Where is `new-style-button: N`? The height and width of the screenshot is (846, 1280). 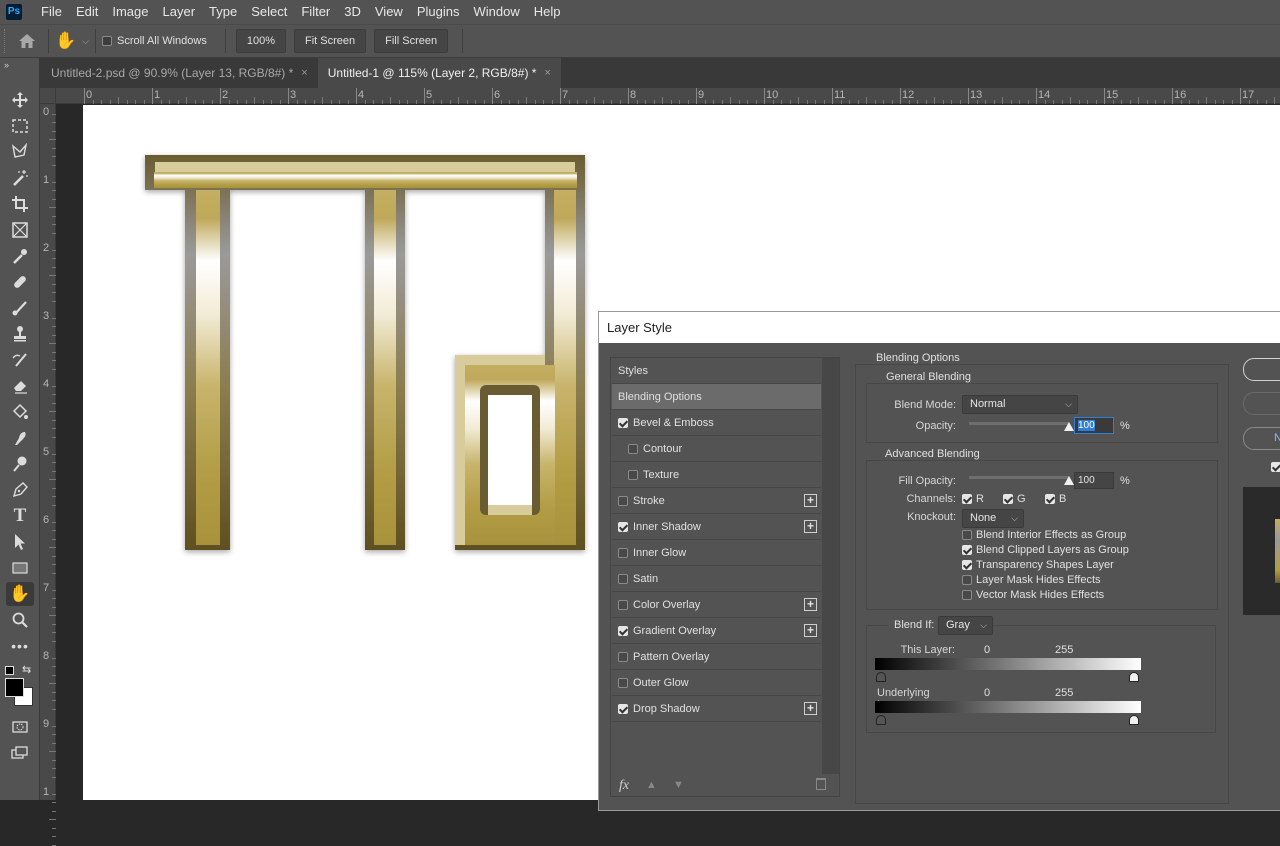
new-style-button: N is located at coordinates (1261, 438).